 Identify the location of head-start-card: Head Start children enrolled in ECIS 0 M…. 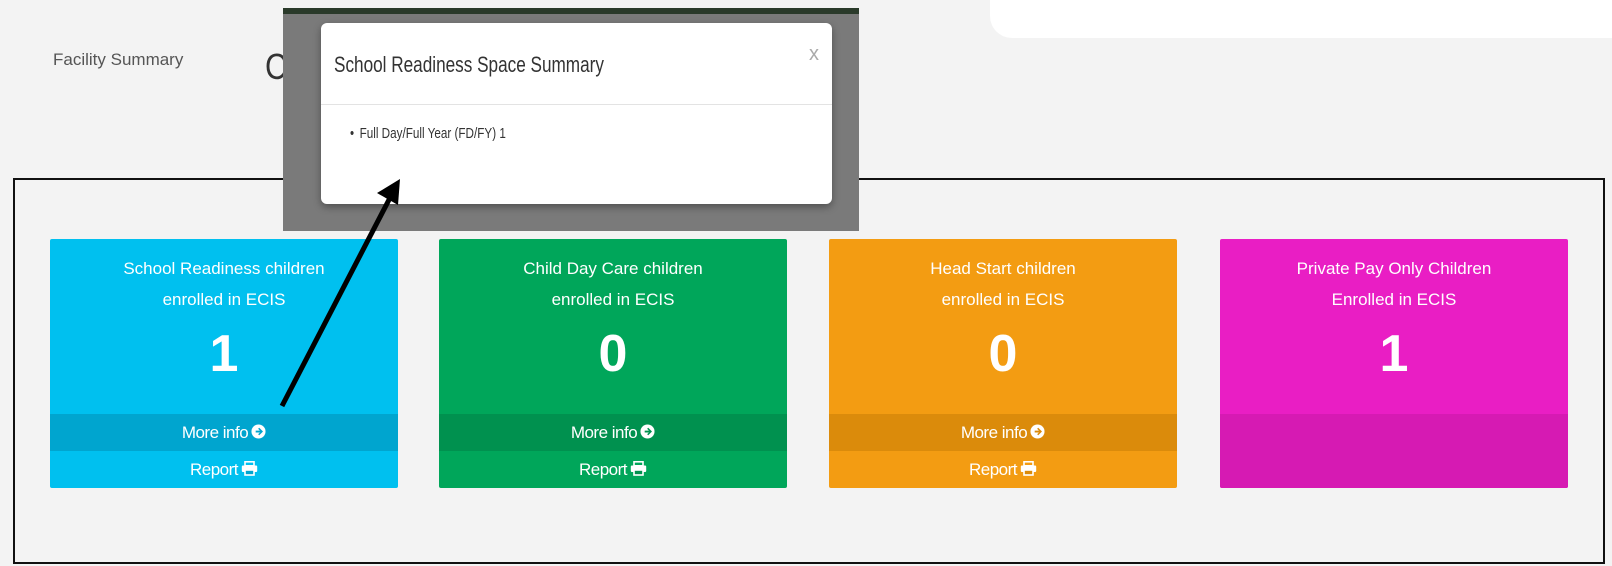
(1003, 363).